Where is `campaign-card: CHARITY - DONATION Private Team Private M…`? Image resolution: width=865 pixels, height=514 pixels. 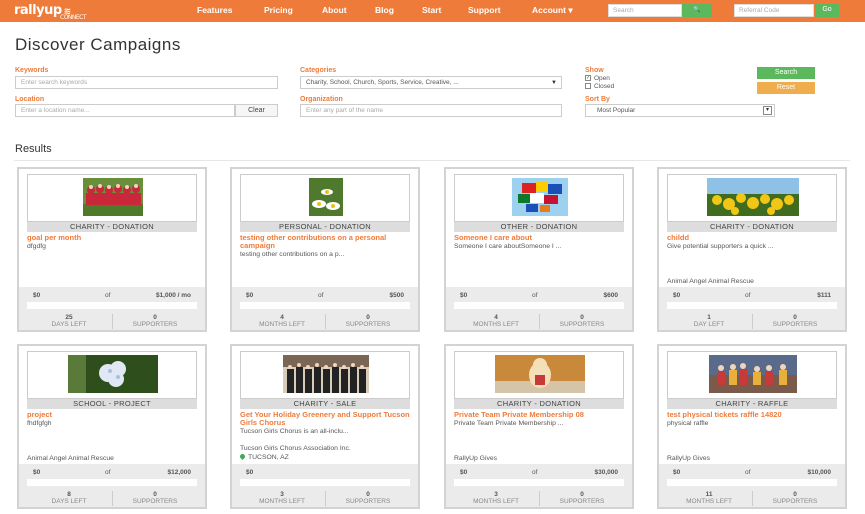
campaign-card: CHARITY - DONATION Private Team Private M… is located at coordinates (539, 426).